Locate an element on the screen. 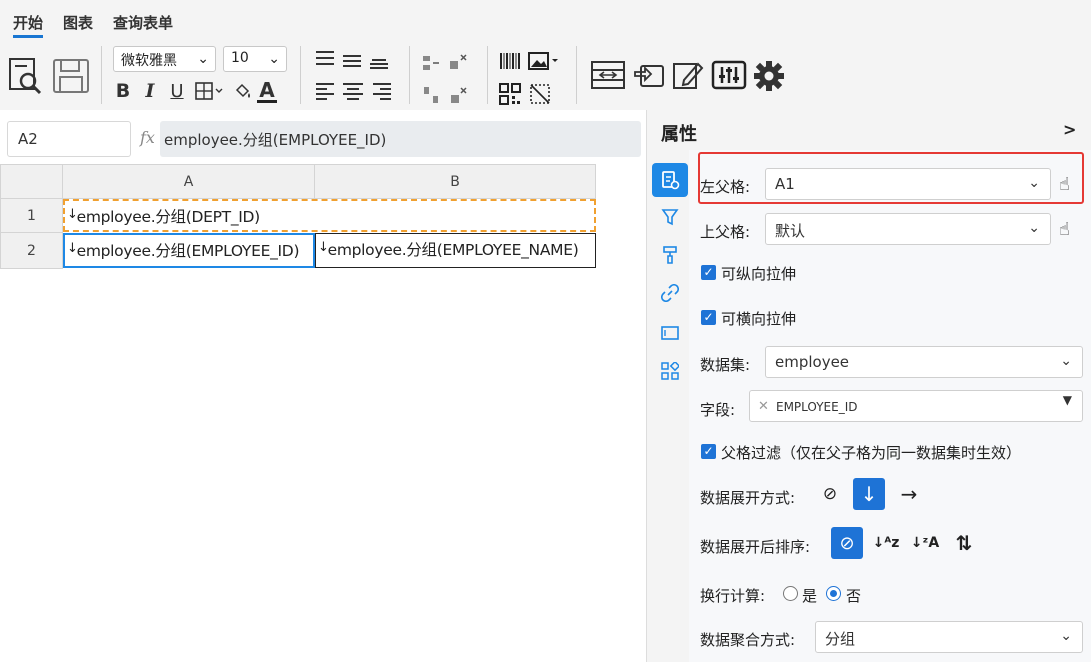 The image size is (1091, 662). cell-b2: ↓employee.分组(EMPLOYEE_NAME) is located at coordinates (455, 250).